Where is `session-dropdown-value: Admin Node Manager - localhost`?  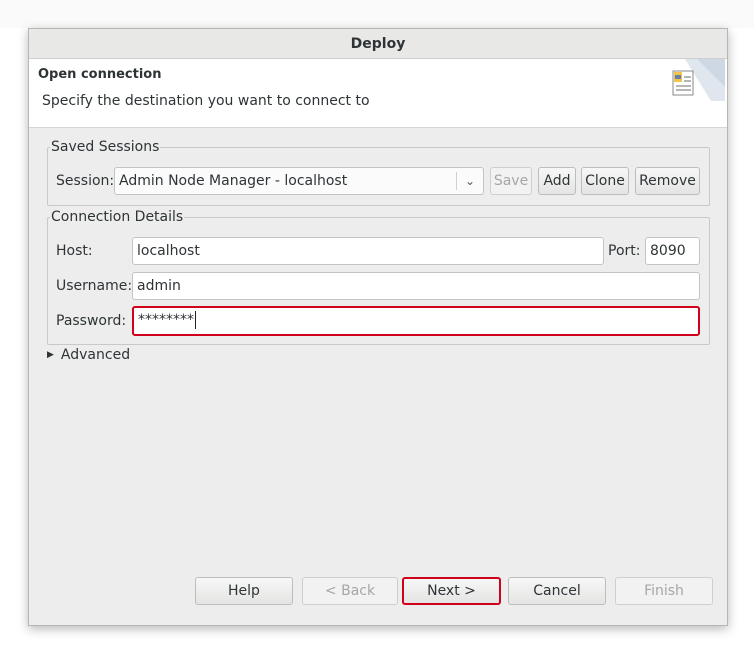
session-dropdown-value: Admin Node Manager - localhost is located at coordinates (233, 181).